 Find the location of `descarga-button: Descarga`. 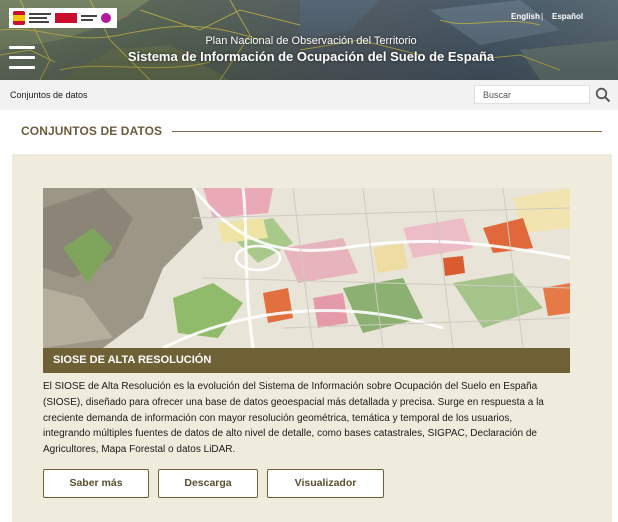

descarga-button: Descarga is located at coordinates (208, 483).